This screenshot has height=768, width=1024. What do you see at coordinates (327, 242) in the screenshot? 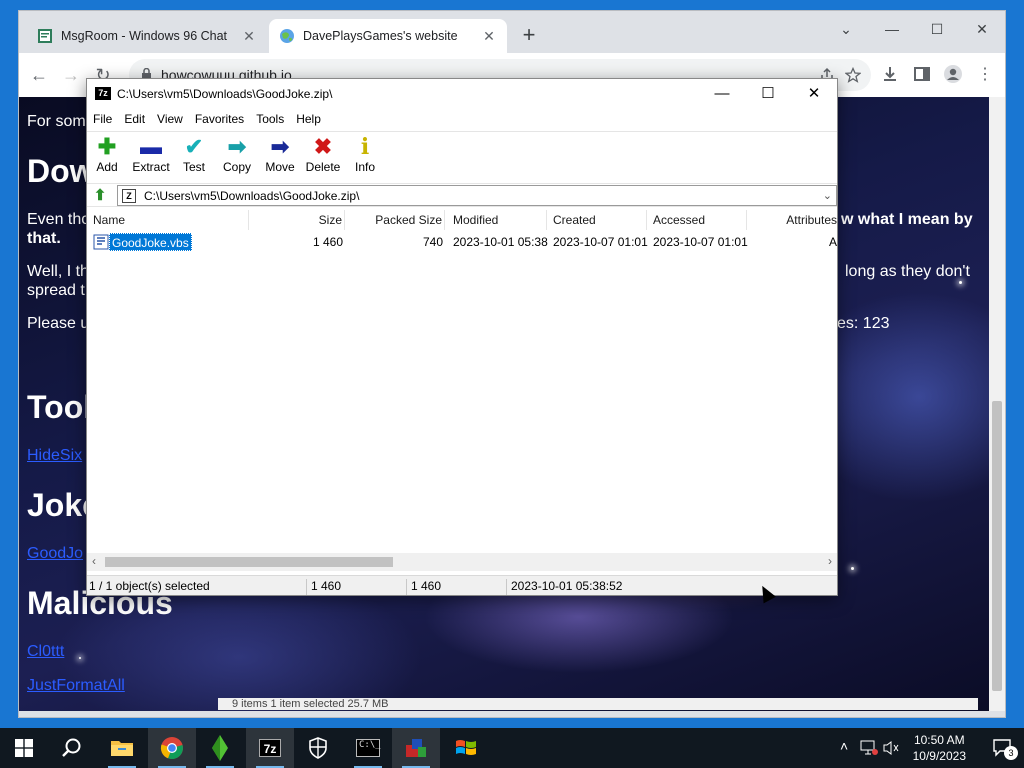
I see `size-cell: 1 460` at bounding box center [327, 242].